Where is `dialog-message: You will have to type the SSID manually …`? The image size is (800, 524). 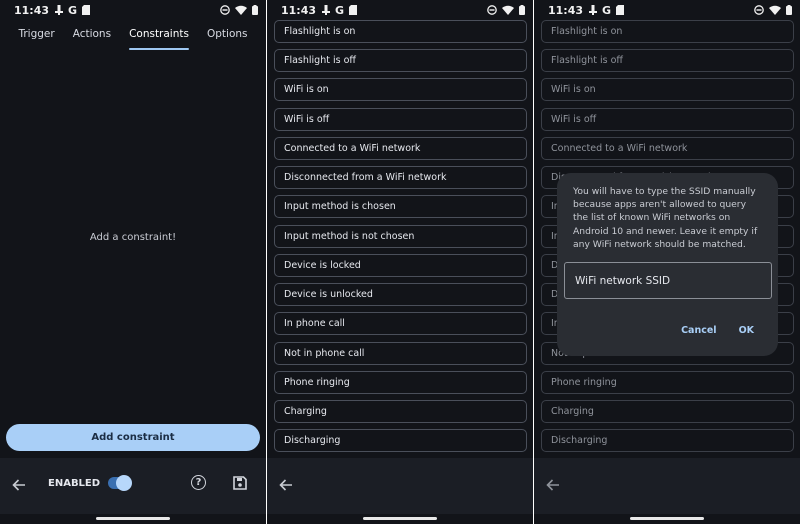
dialog-message: You will have to type the SSID manually … is located at coordinates (665, 218).